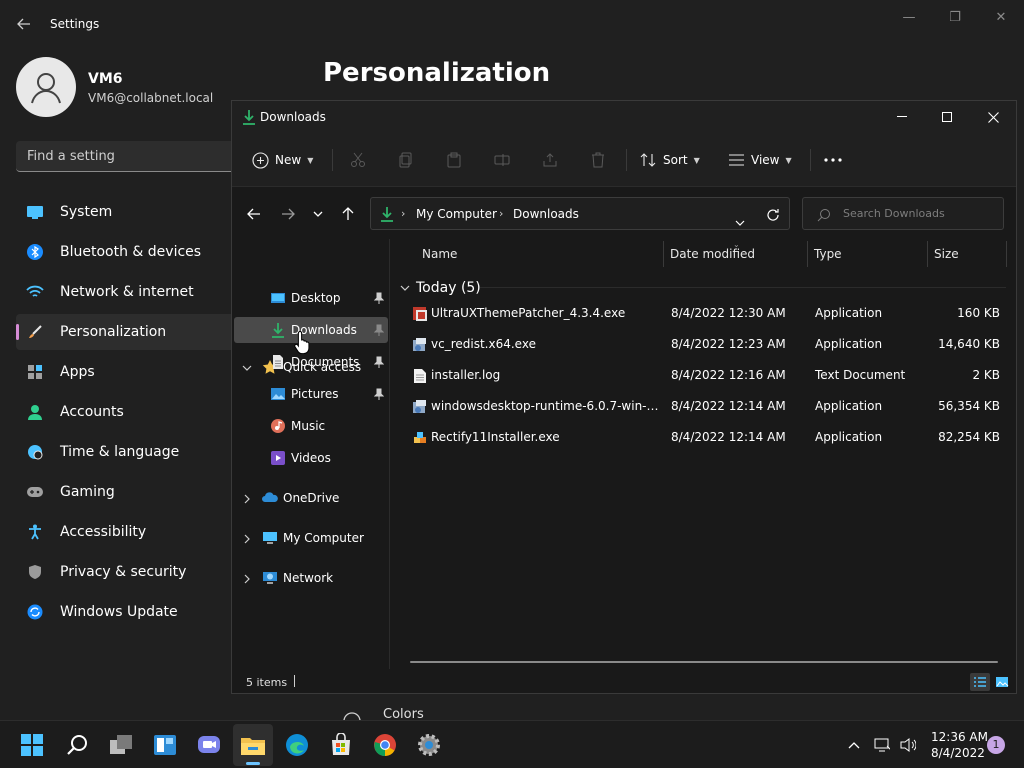 This screenshot has height=768, width=1024. What do you see at coordinates (728, 375) in the screenshot?
I see `file-date: 8/4/2022 12:16 AM` at bounding box center [728, 375].